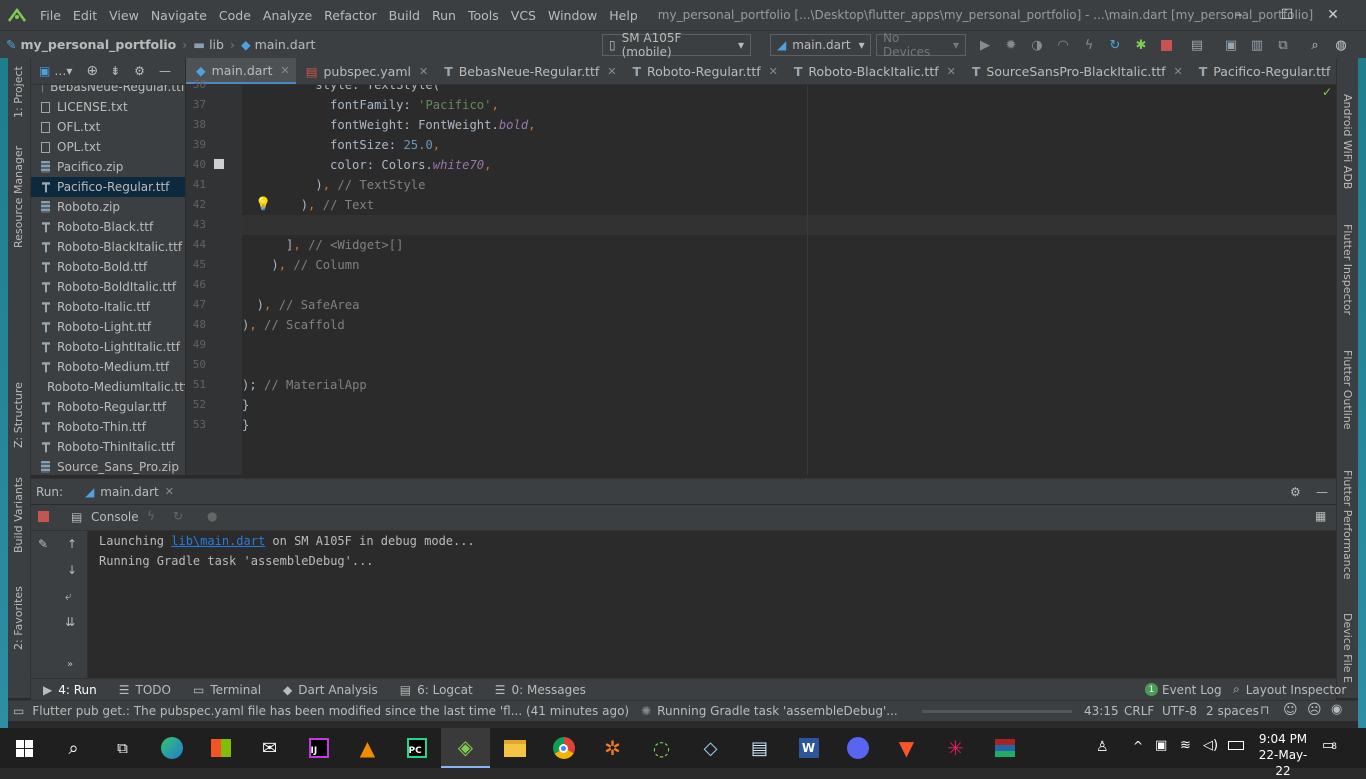 The image size is (1366, 779). I want to click on tab-todo: ☰ TODO, so click(145, 690).